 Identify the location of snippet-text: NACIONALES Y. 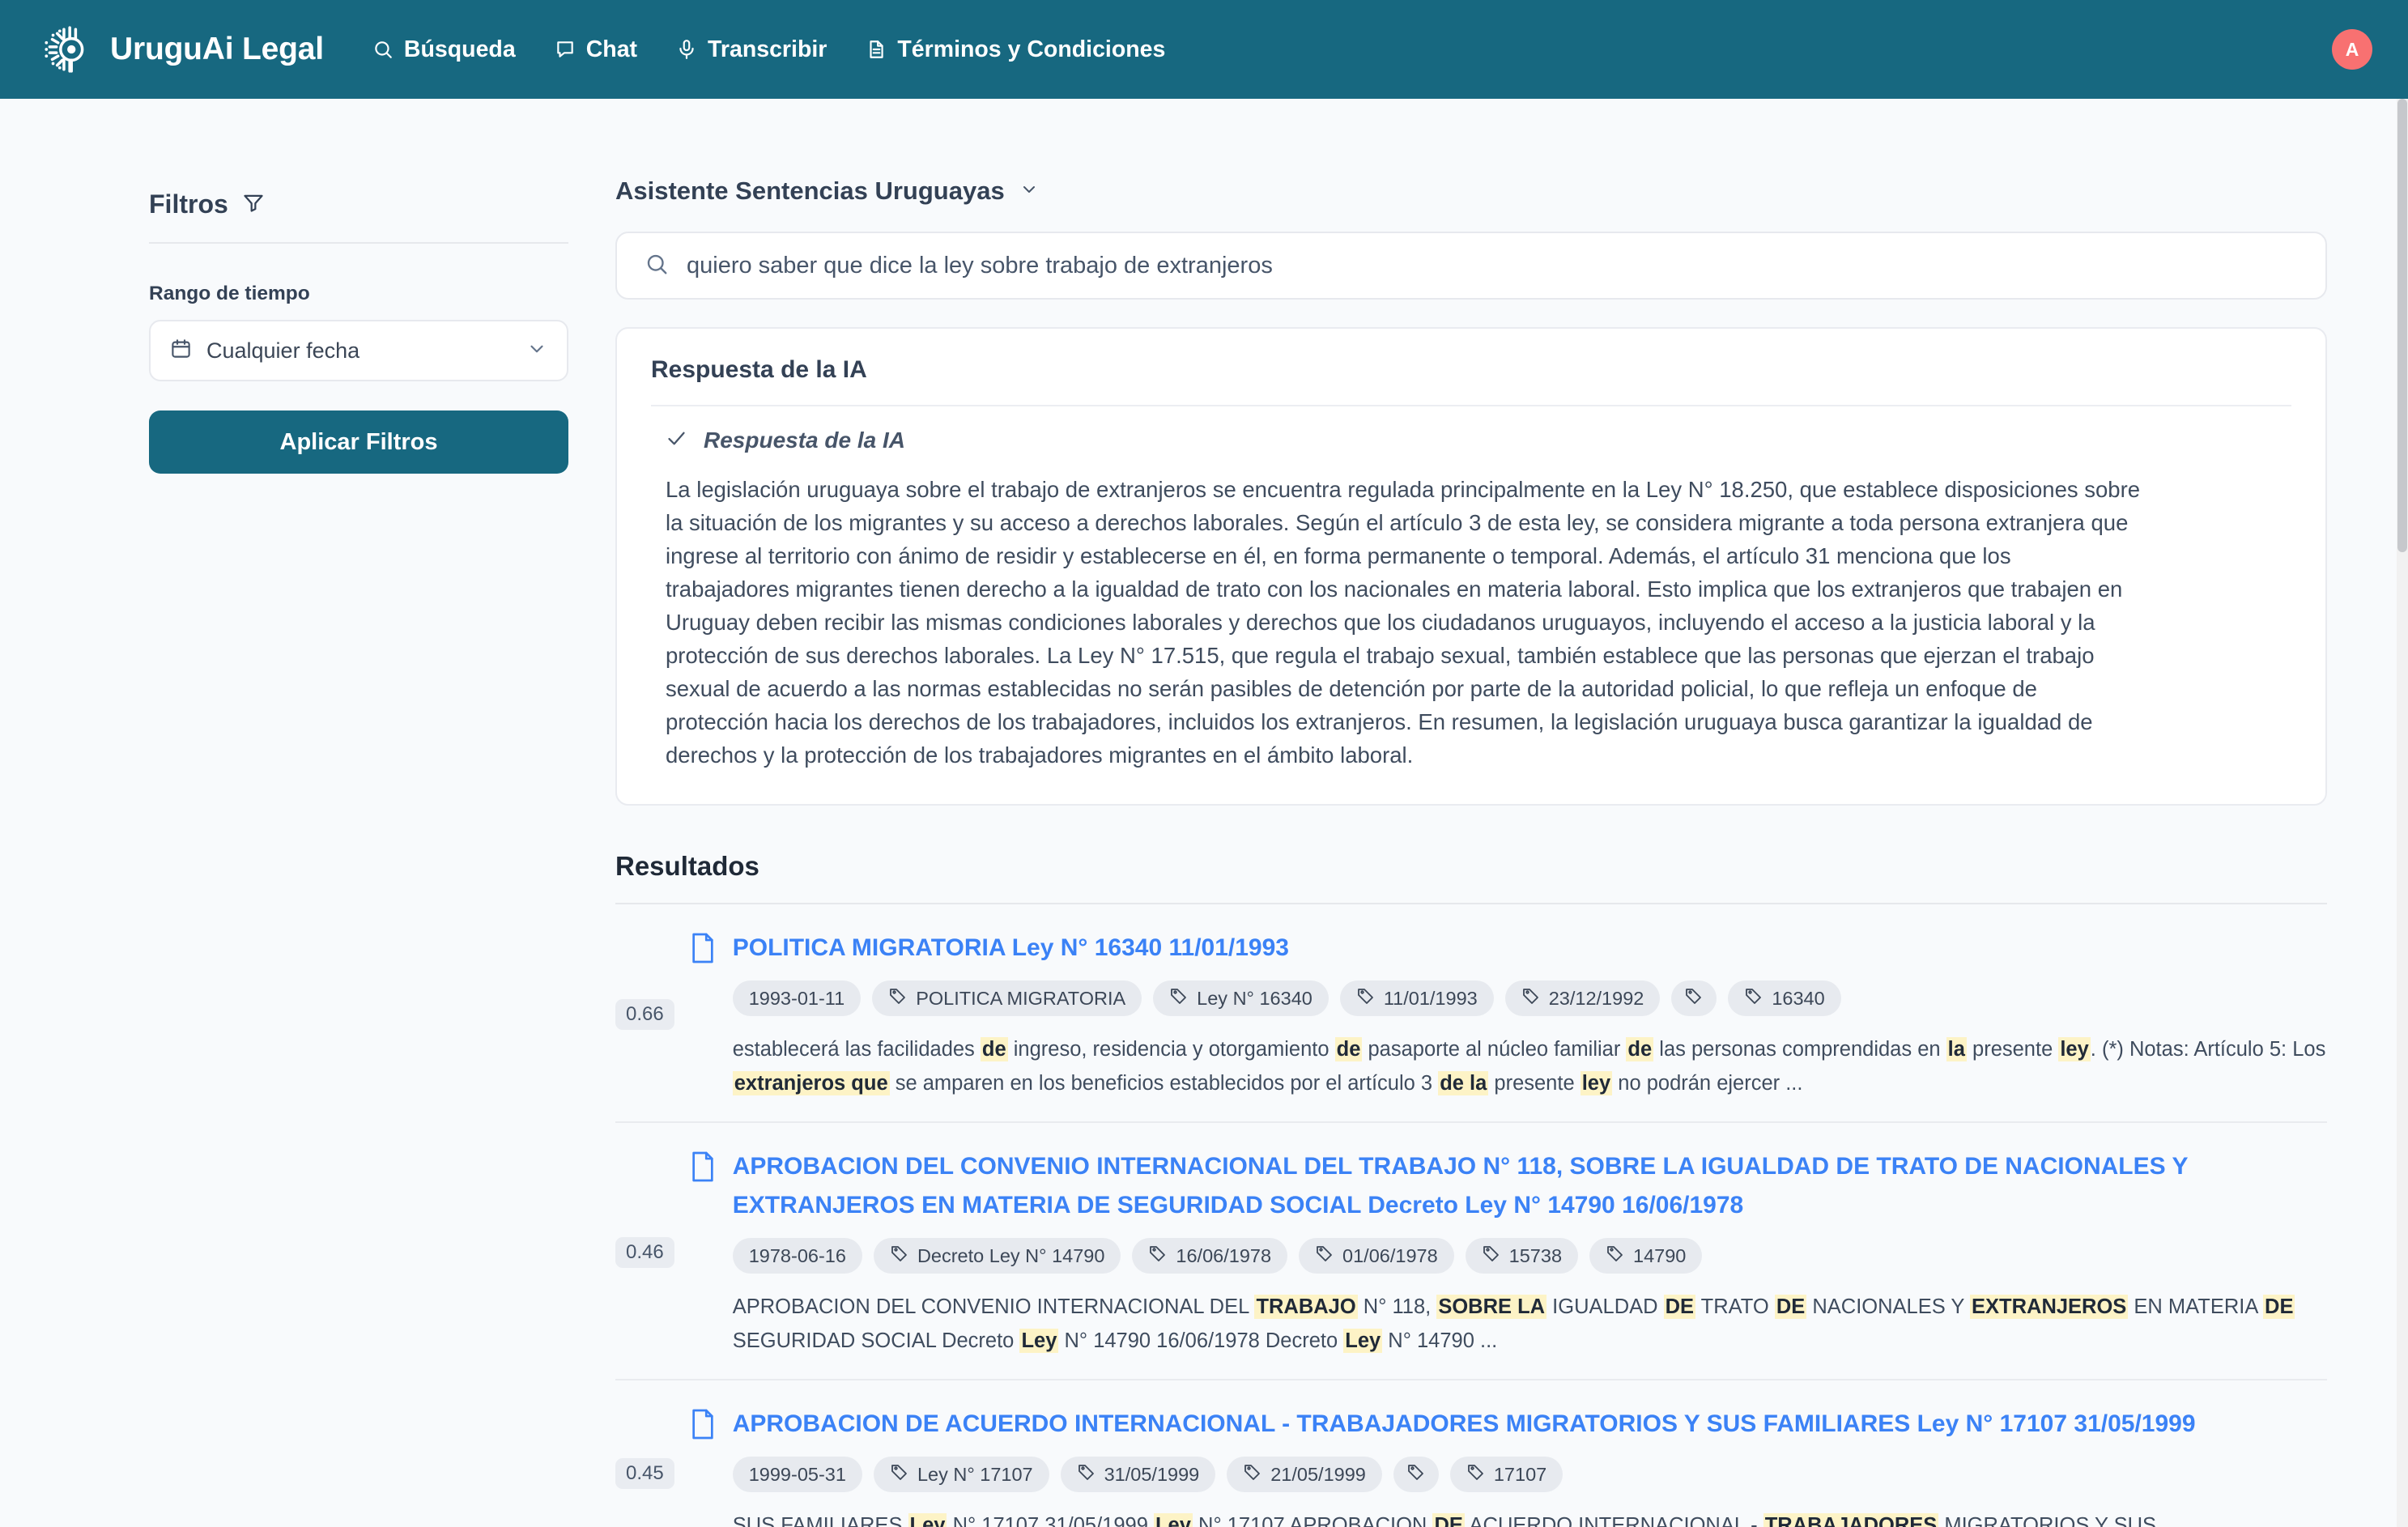
(1889, 1306).